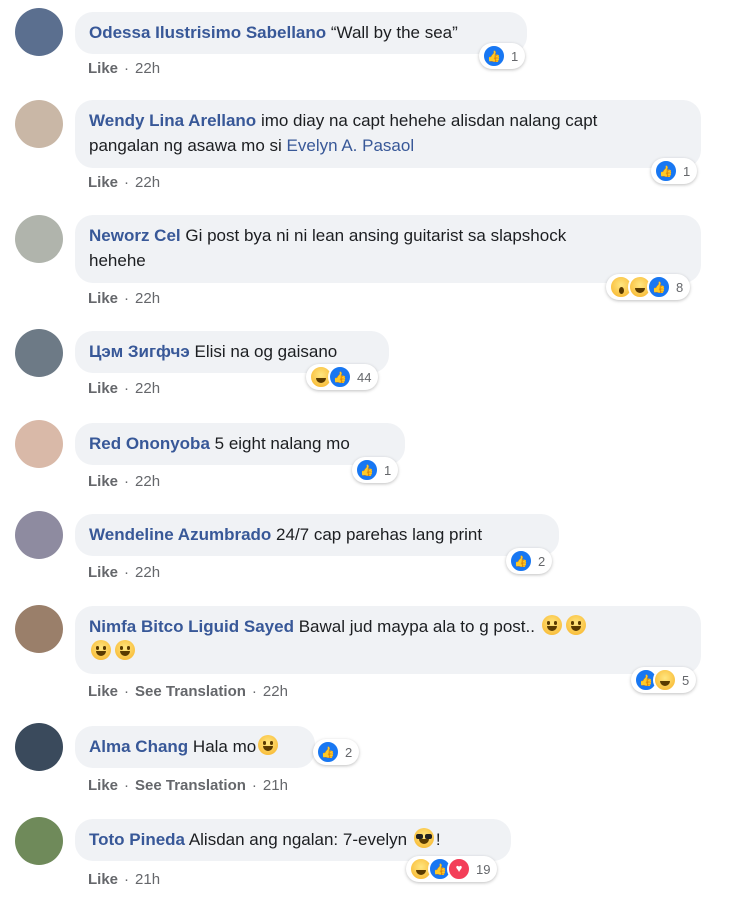  I want to click on love-reaction-icon: ♥, so click(459, 869).